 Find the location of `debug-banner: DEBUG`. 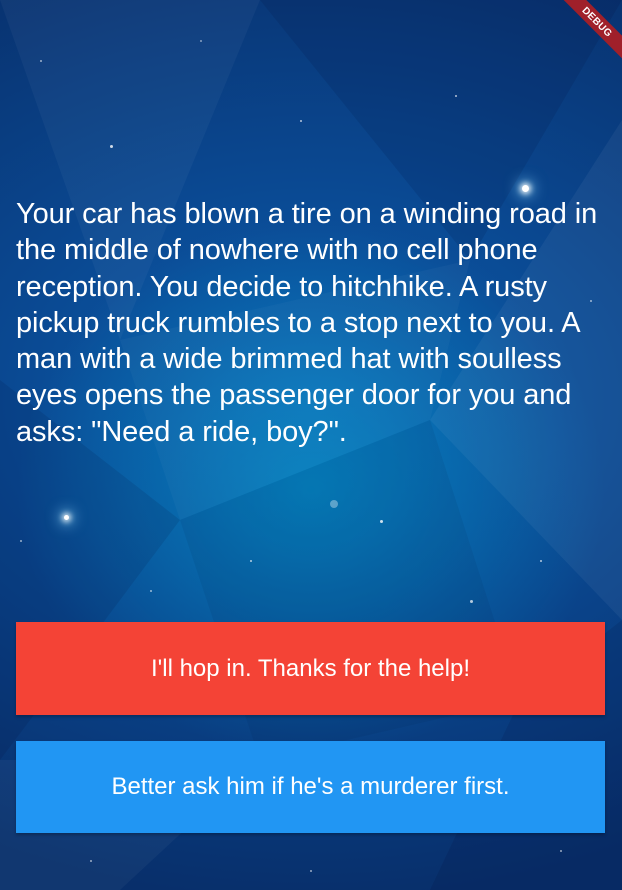

debug-banner: DEBUG is located at coordinates (582, 40).